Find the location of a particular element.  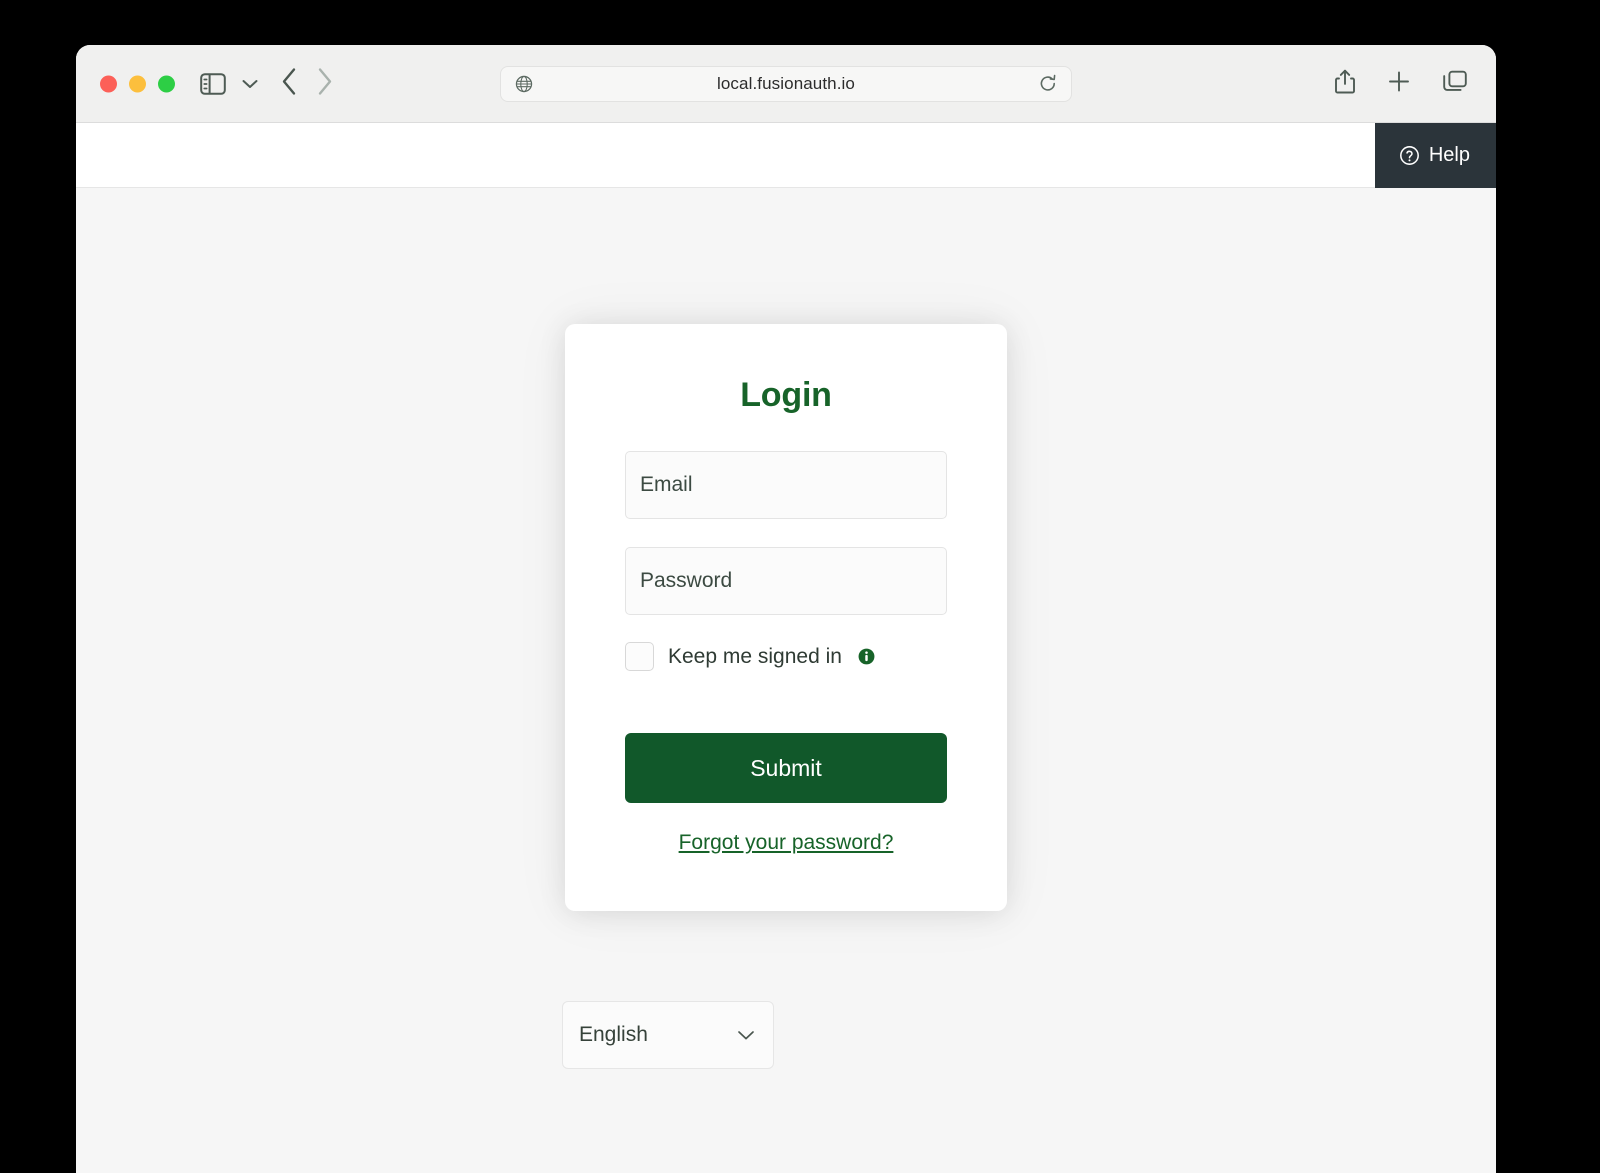

minimize-button is located at coordinates (137, 83).